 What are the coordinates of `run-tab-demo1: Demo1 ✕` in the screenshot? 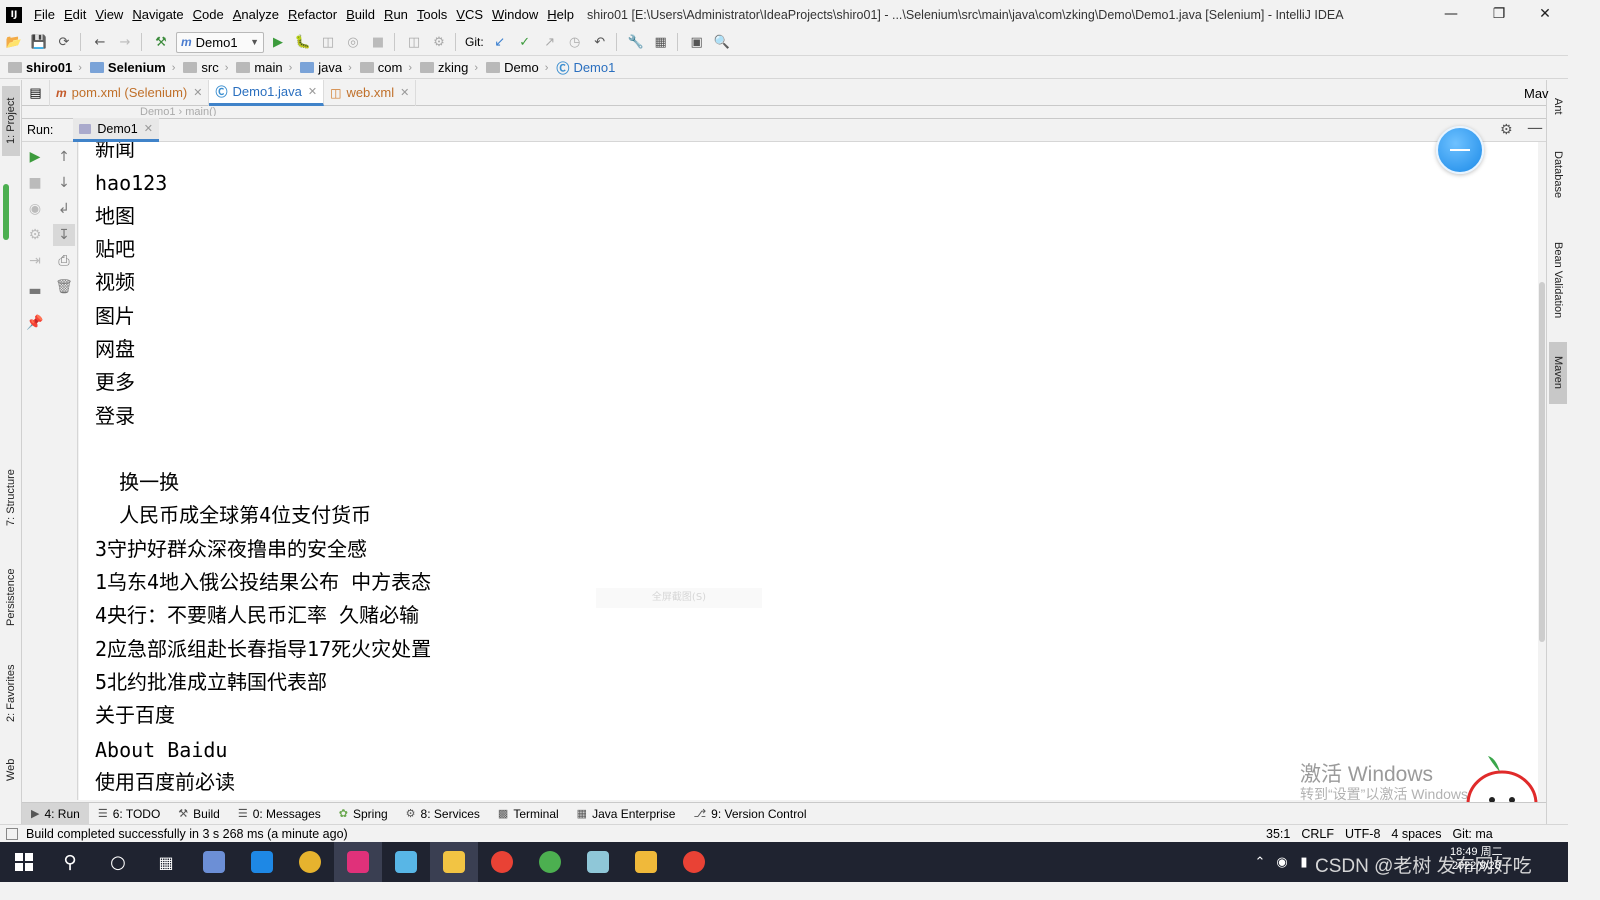 It's located at (116, 130).